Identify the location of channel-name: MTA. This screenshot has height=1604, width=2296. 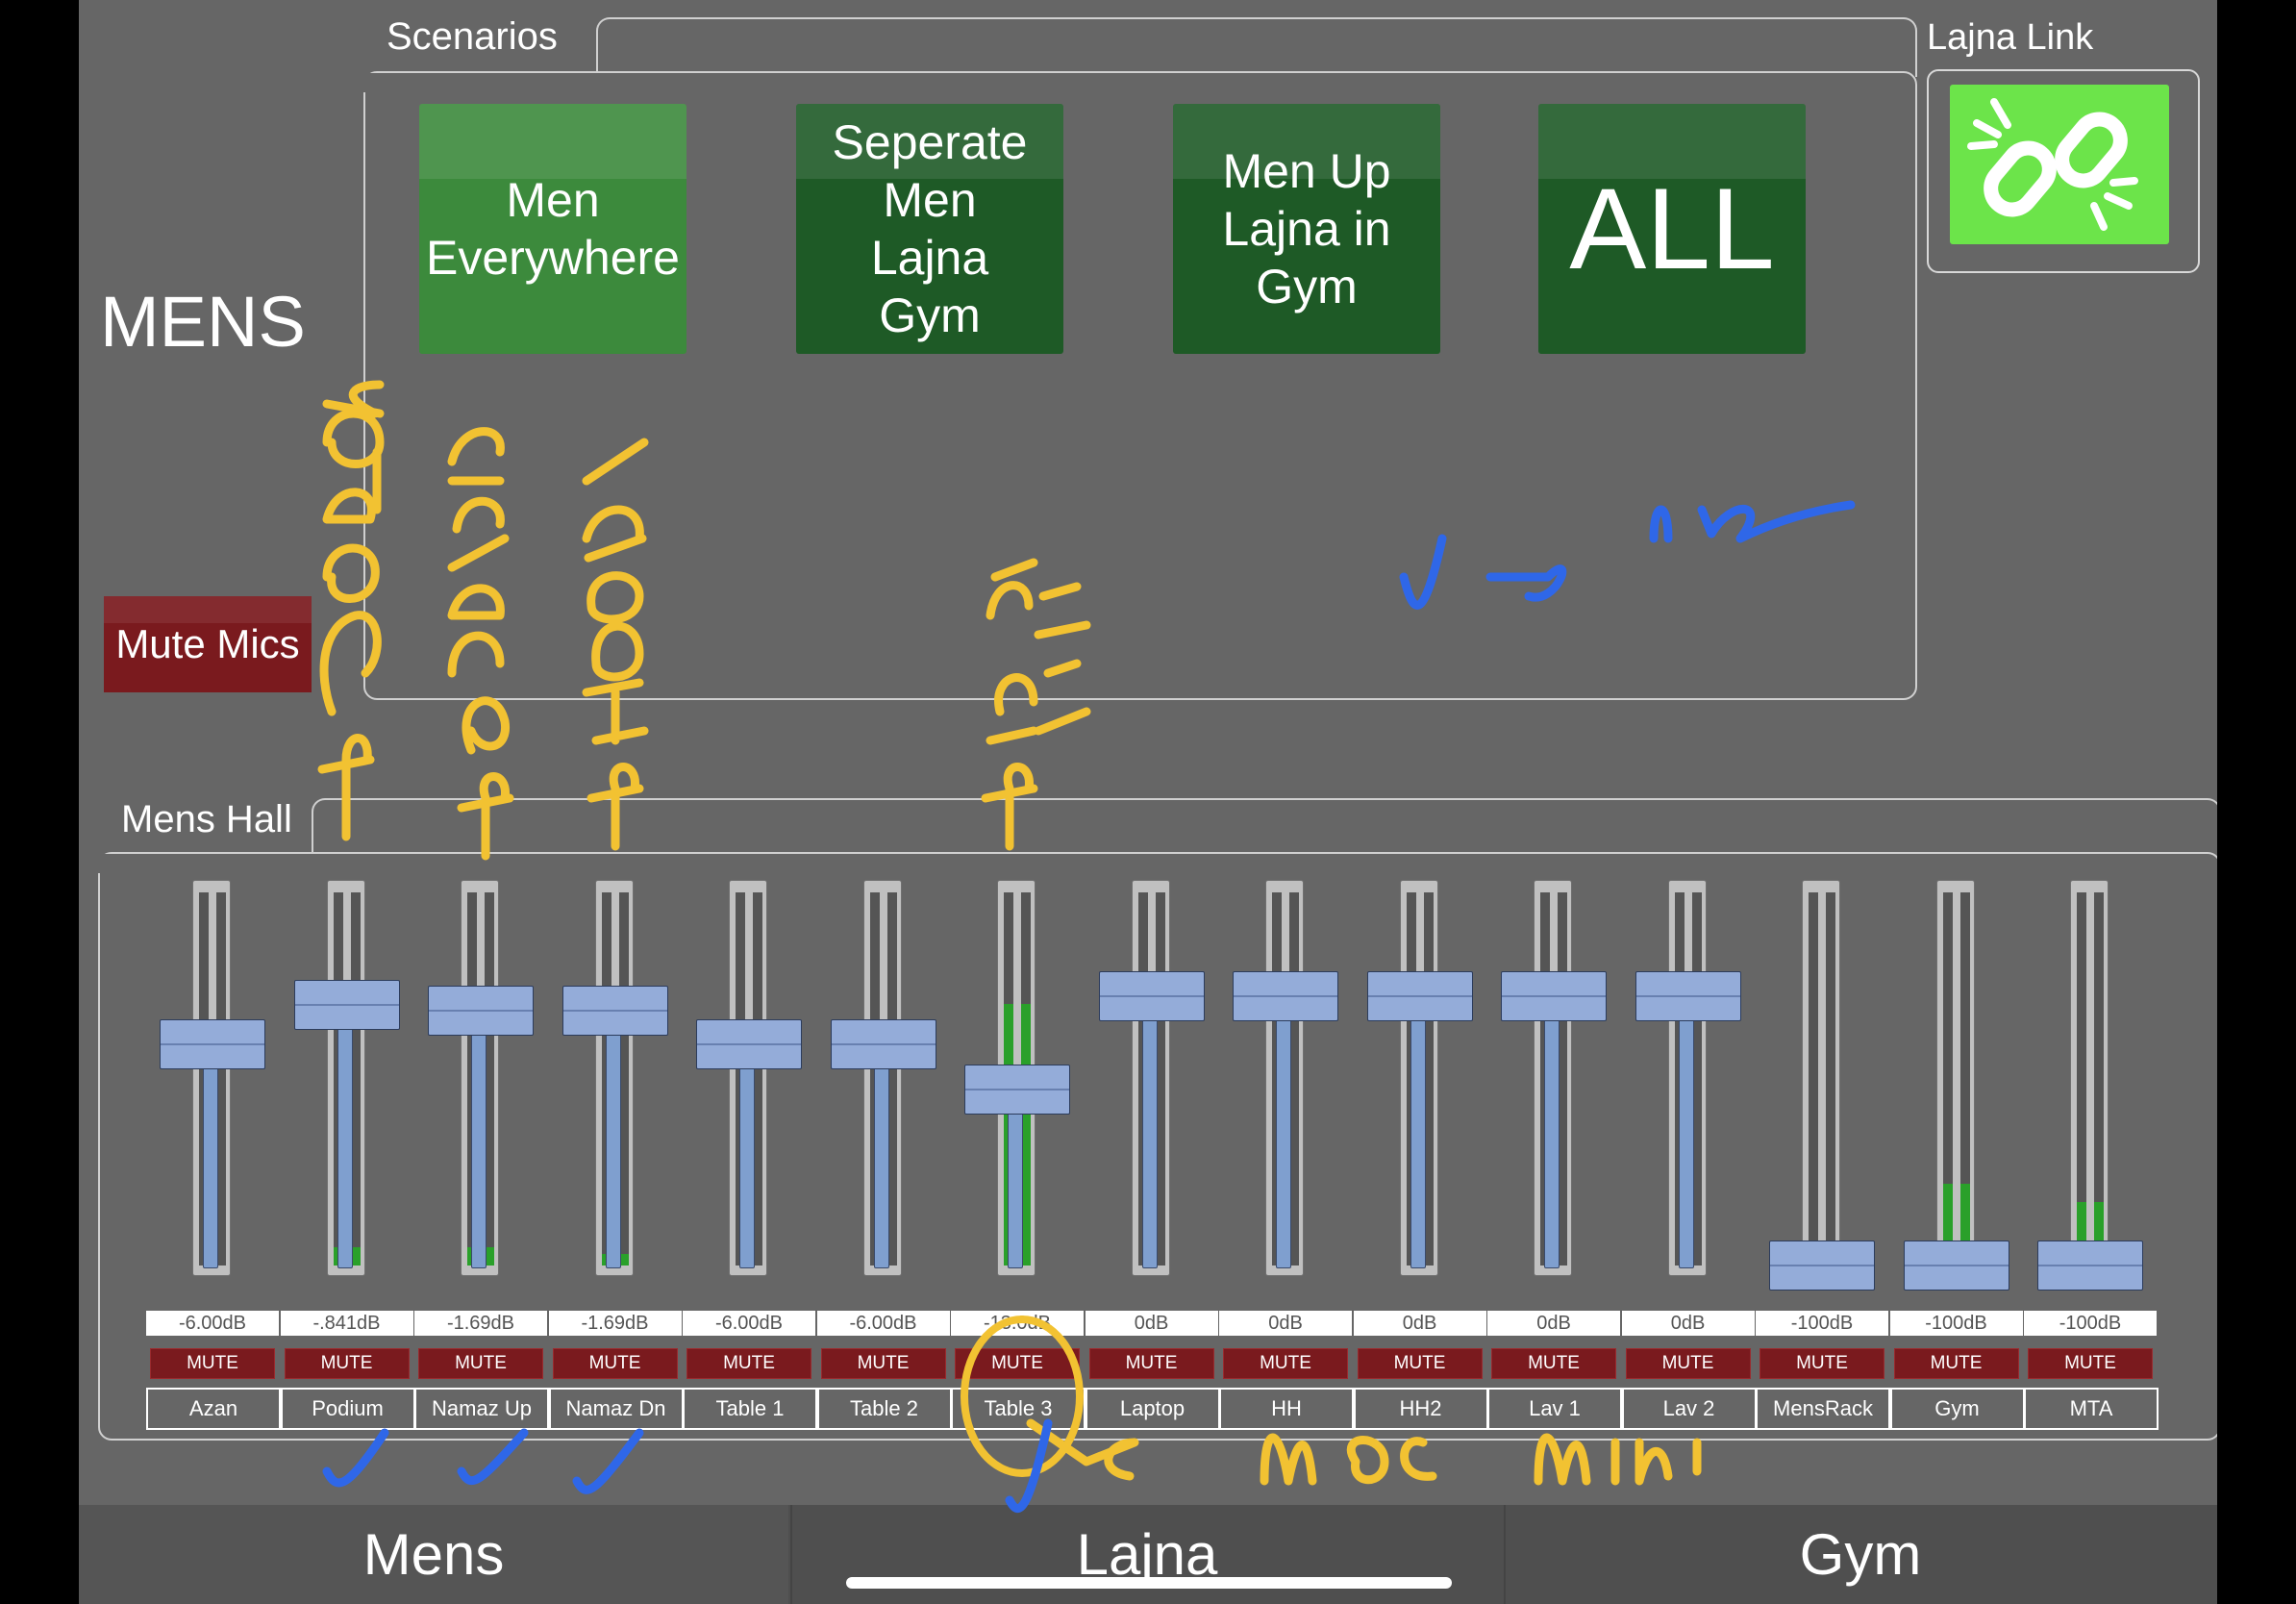
(2091, 1409).